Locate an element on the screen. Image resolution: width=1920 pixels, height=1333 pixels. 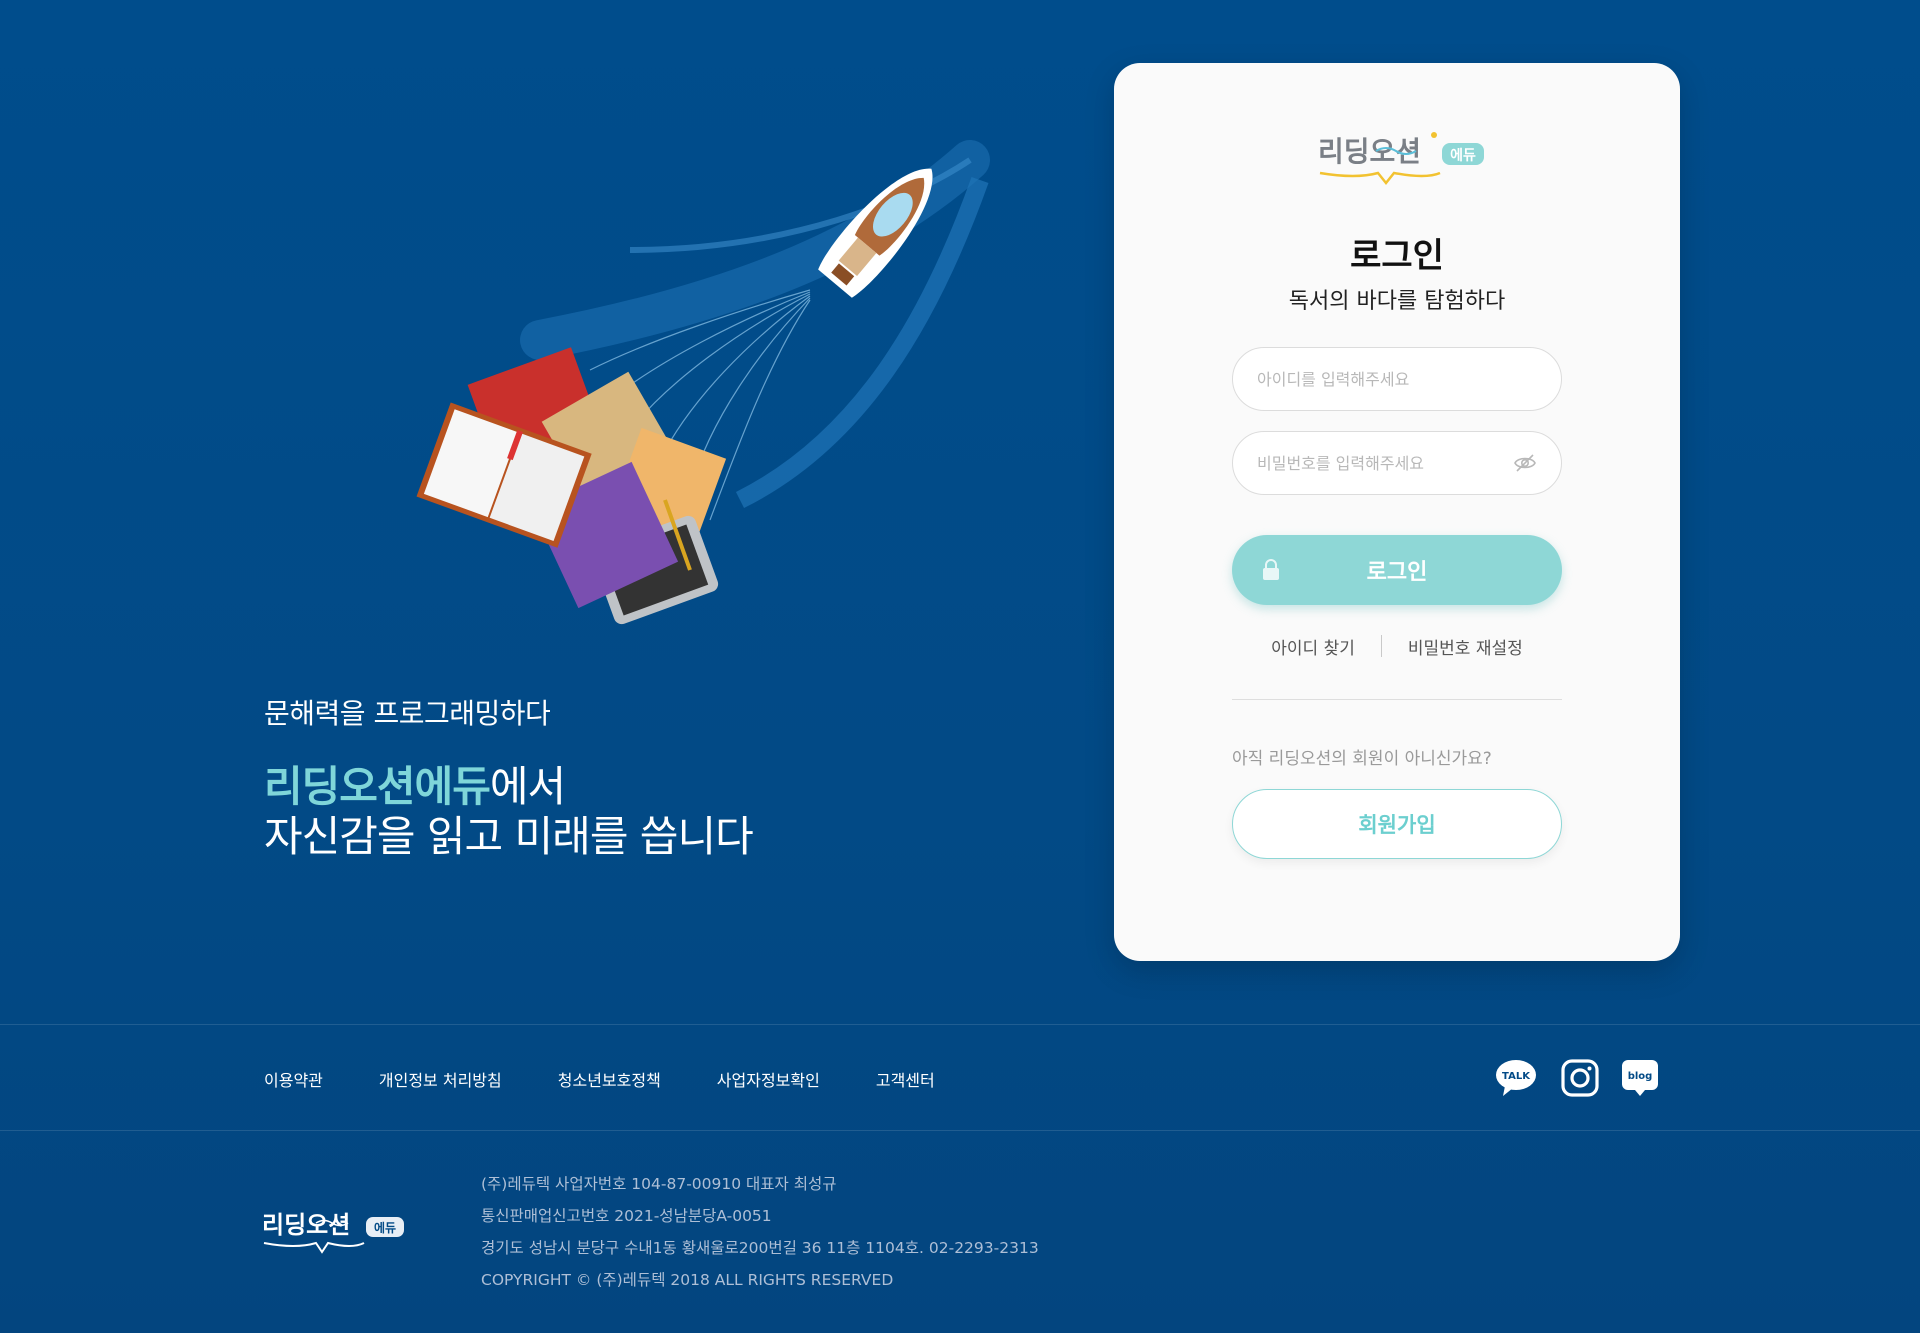
logo-badge: 에듀 is located at coordinates (1463, 156).